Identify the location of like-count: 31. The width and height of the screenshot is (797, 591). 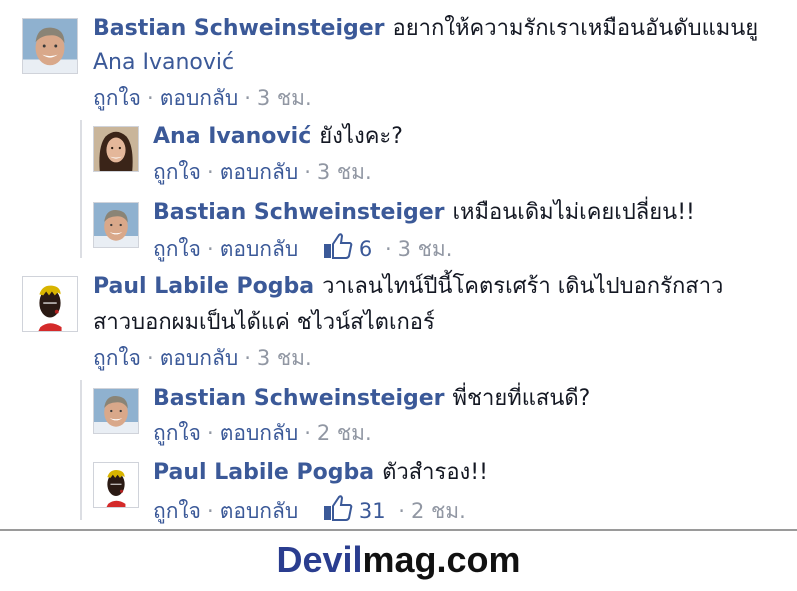
(357, 509).